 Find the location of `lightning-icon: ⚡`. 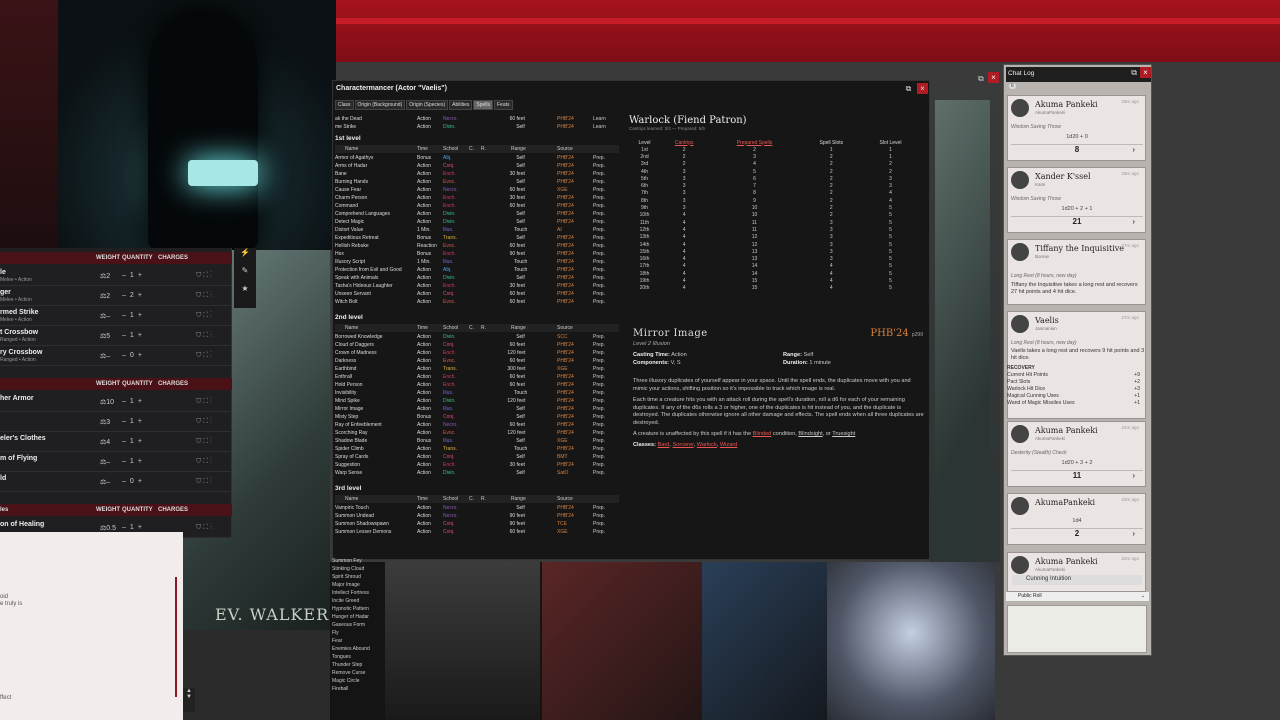

lightning-icon: ⚡ is located at coordinates (245, 257).